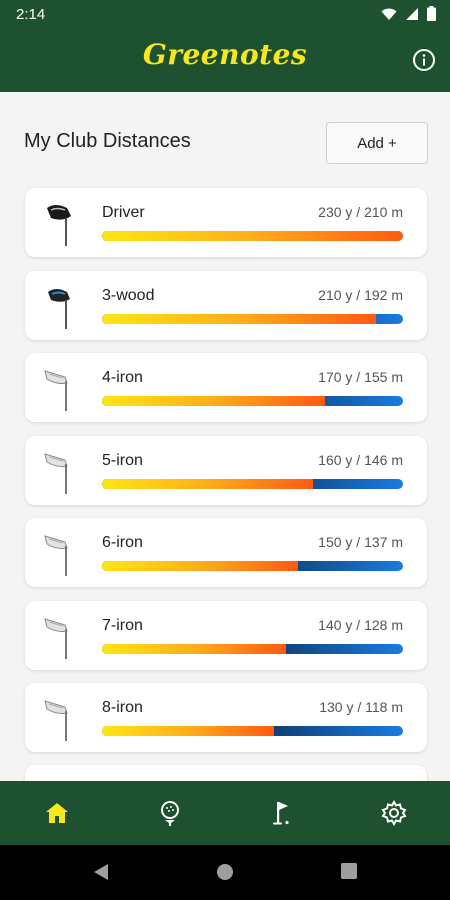  What do you see at coordinates (394, 813) in the screenshot?
I see `gear-icon` at bounding box center [394, 813].